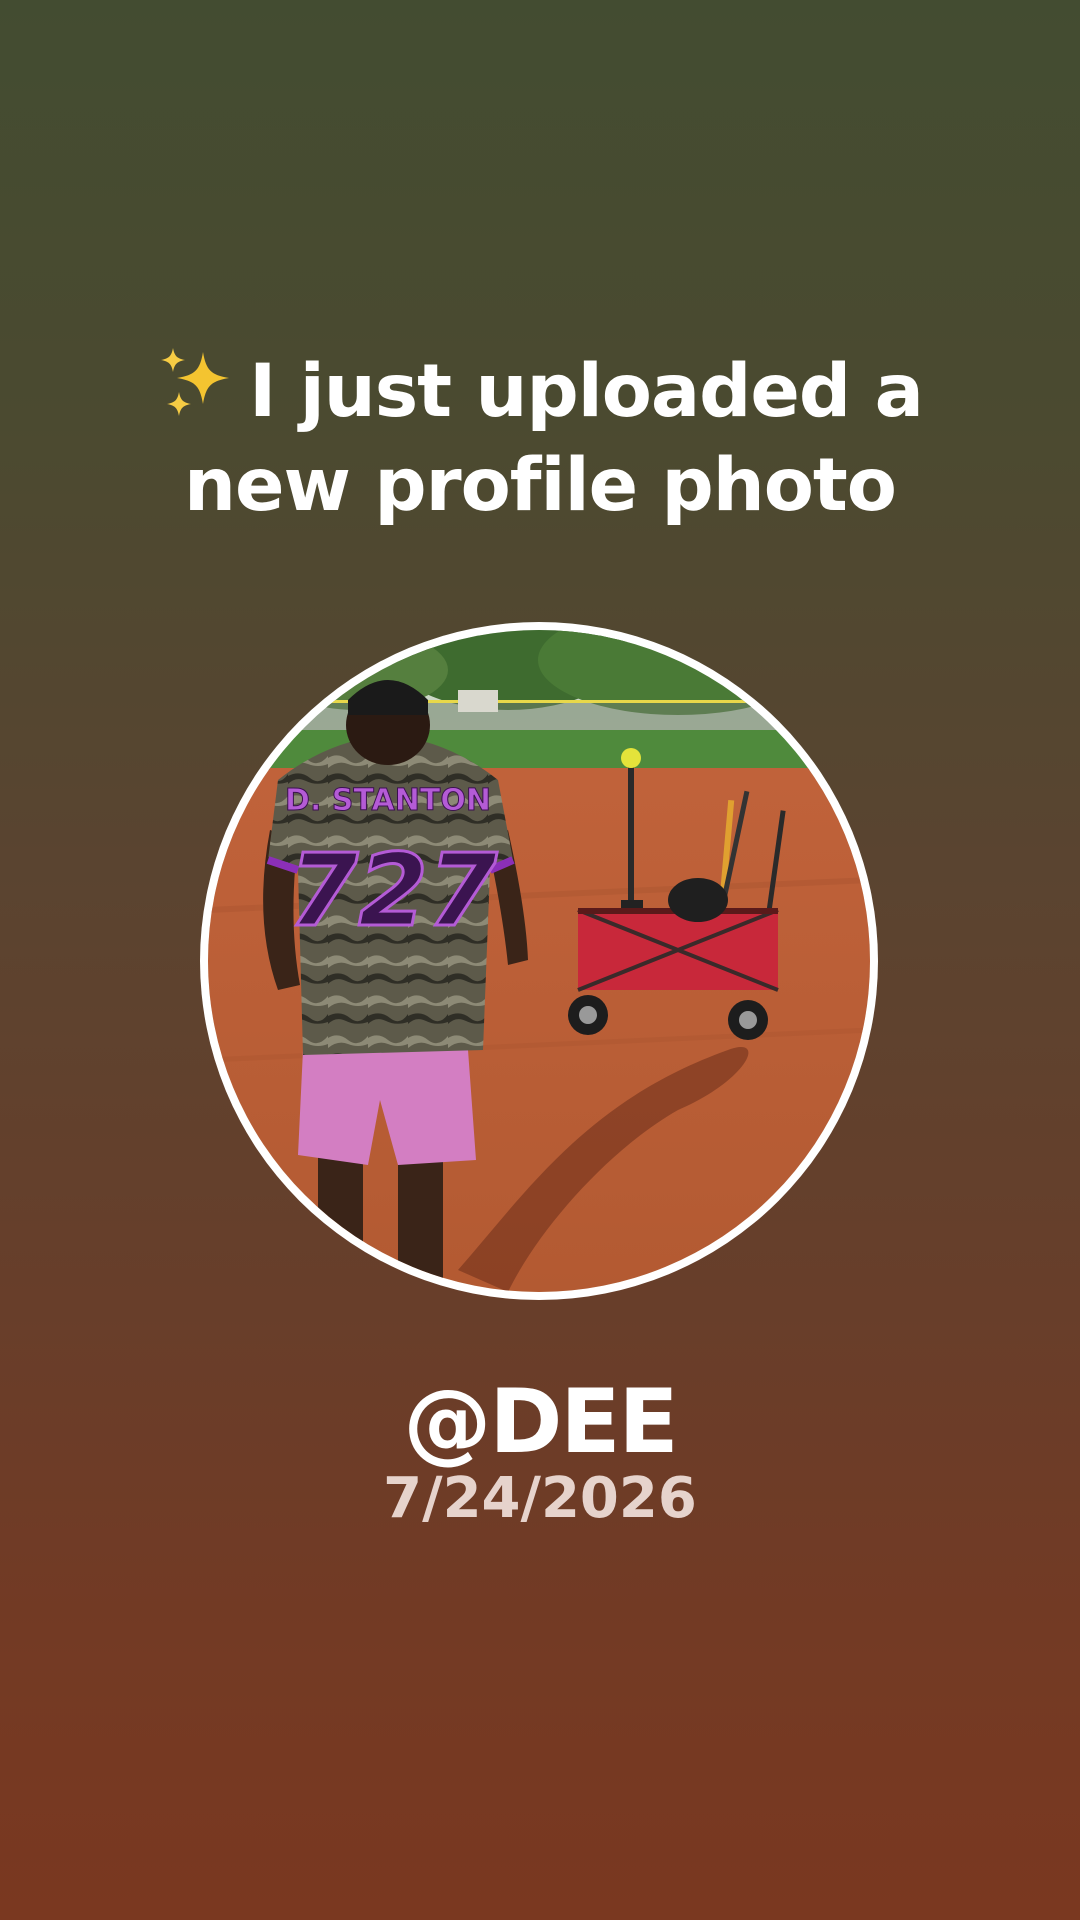 The width and height of the screenshot is (1080, 1920). What do you see at coordinates (540, 485) in the screenshot?
I see `headline-line-2: new profile photo` at bounding box center [540, 485].